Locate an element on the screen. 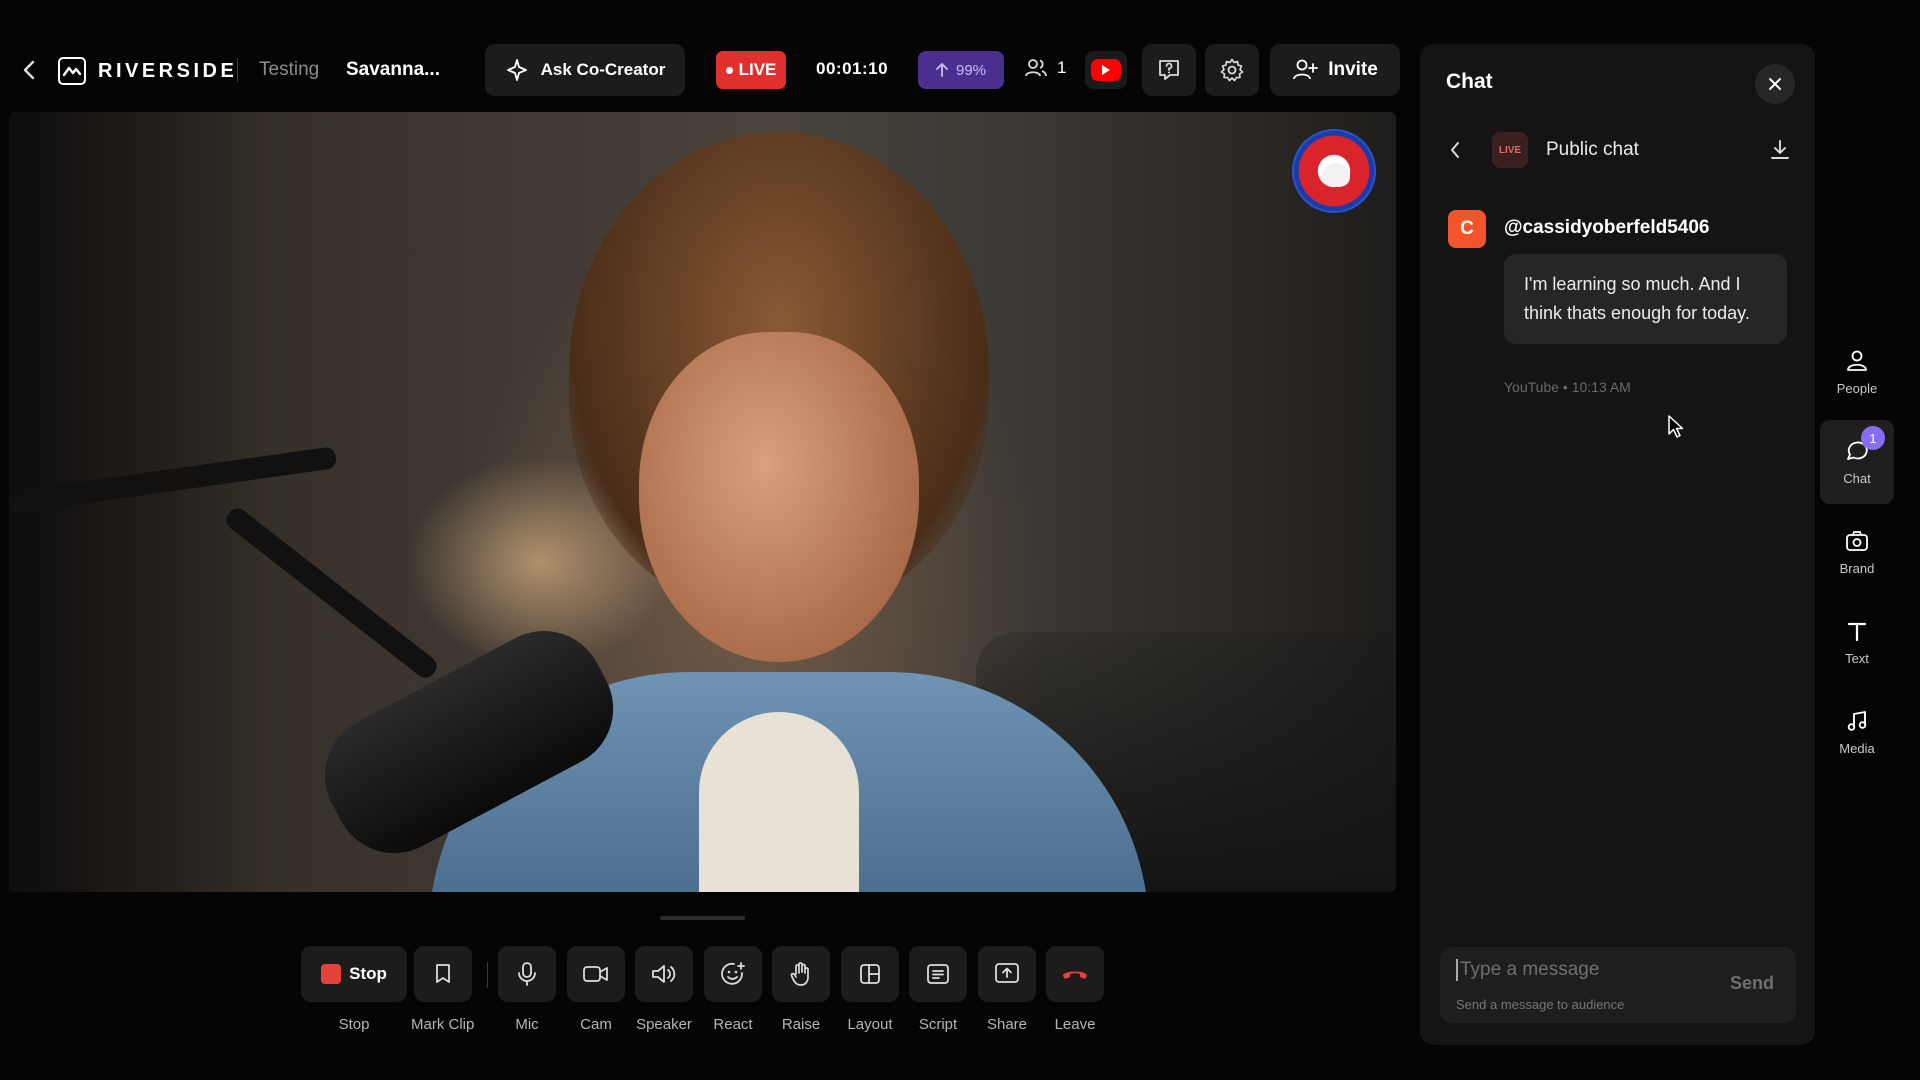  layout-button is located at coordinates (870, 974).